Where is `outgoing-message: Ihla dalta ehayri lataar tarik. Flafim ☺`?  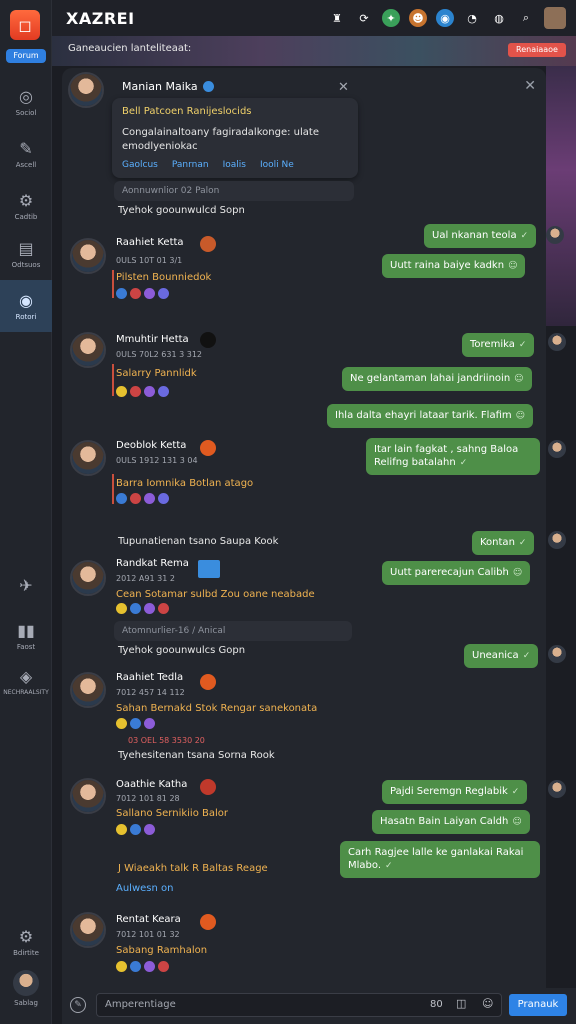 outgoing-message: Ihla dalta ehayri lataar tarik. Flafim ☺ is located at coordinates (430, 416).